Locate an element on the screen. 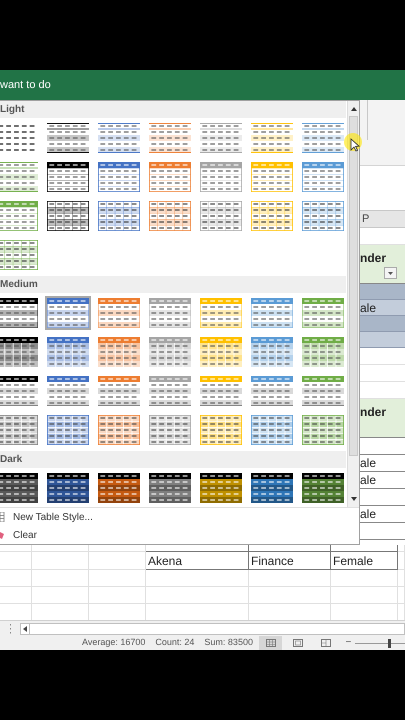 Image resolution: width=405 pixels, height=720 pixels. status-text: Count: 24 is located at coordinates (174, 643).